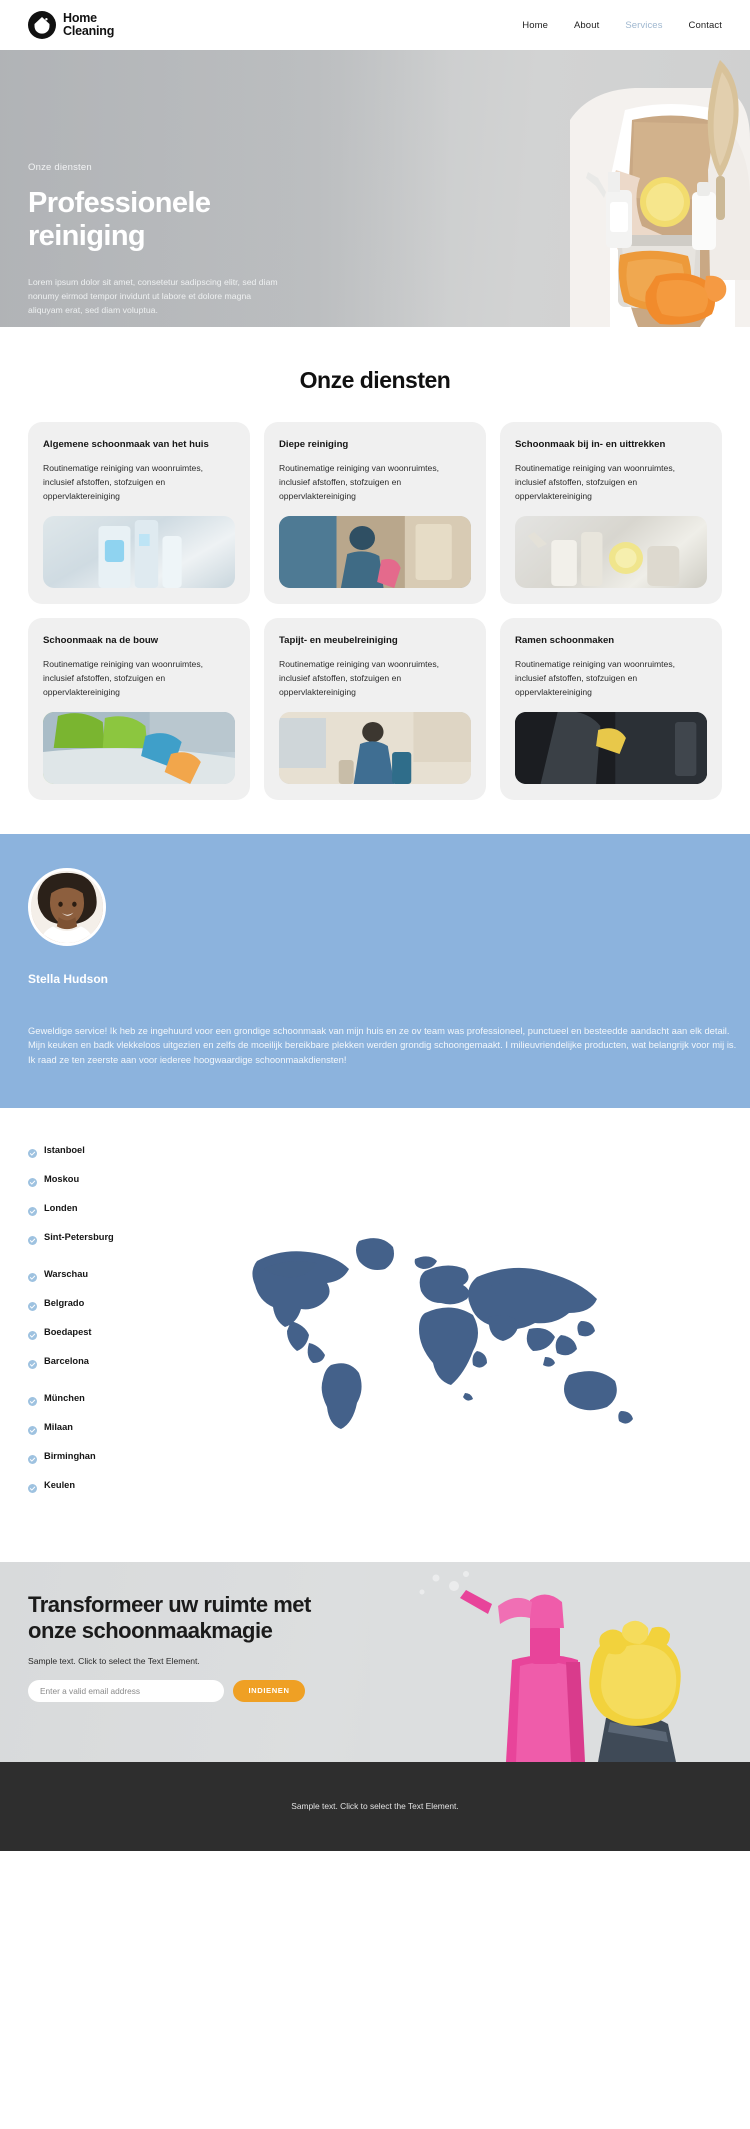 This screenshot has width=750, height=2129. Describe the element at coordinates (79, 1236) in the screenshot. I see `city-name: Sint-Petersburg` at that location.